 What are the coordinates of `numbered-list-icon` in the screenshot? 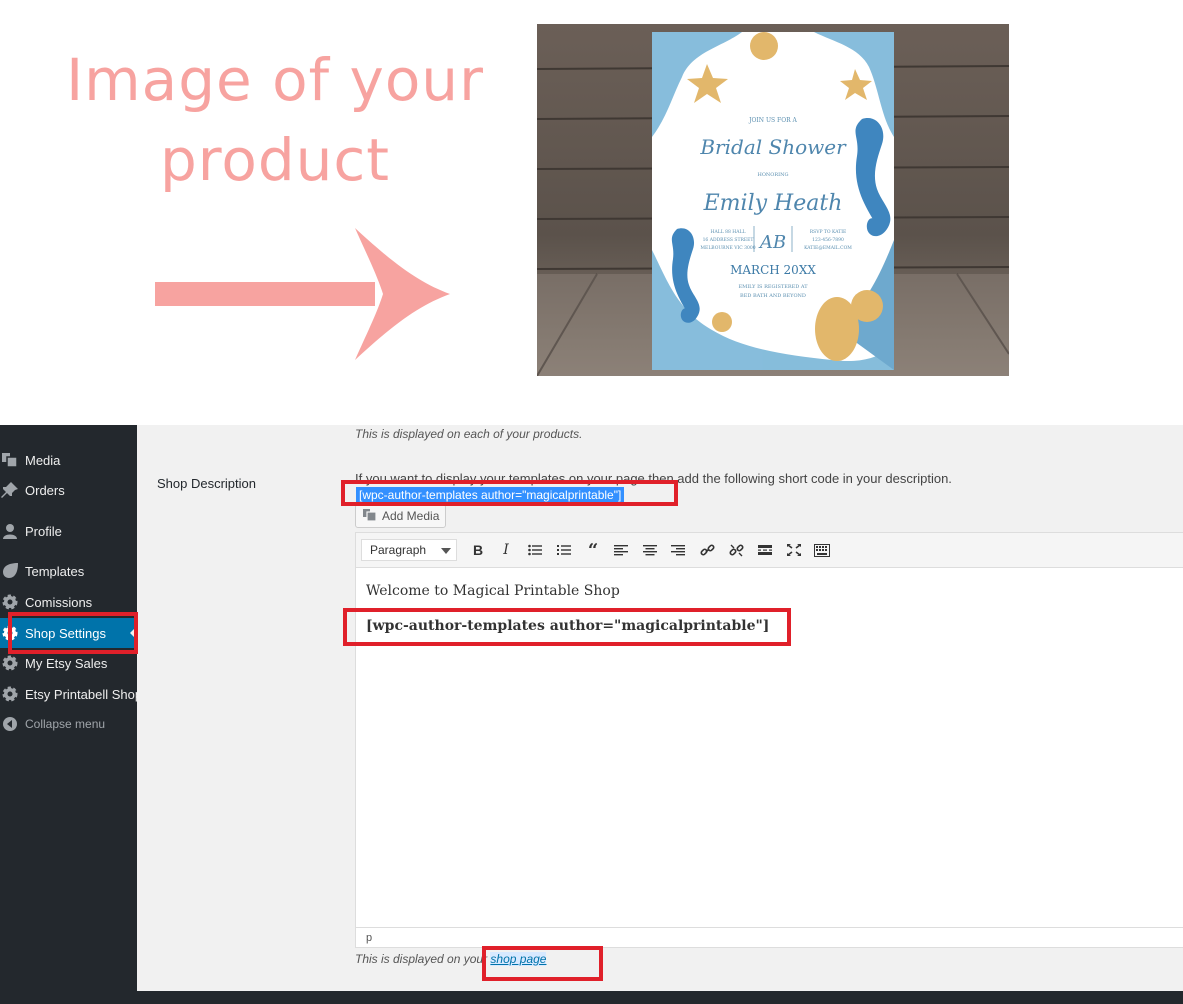 It's located at (564, 550).